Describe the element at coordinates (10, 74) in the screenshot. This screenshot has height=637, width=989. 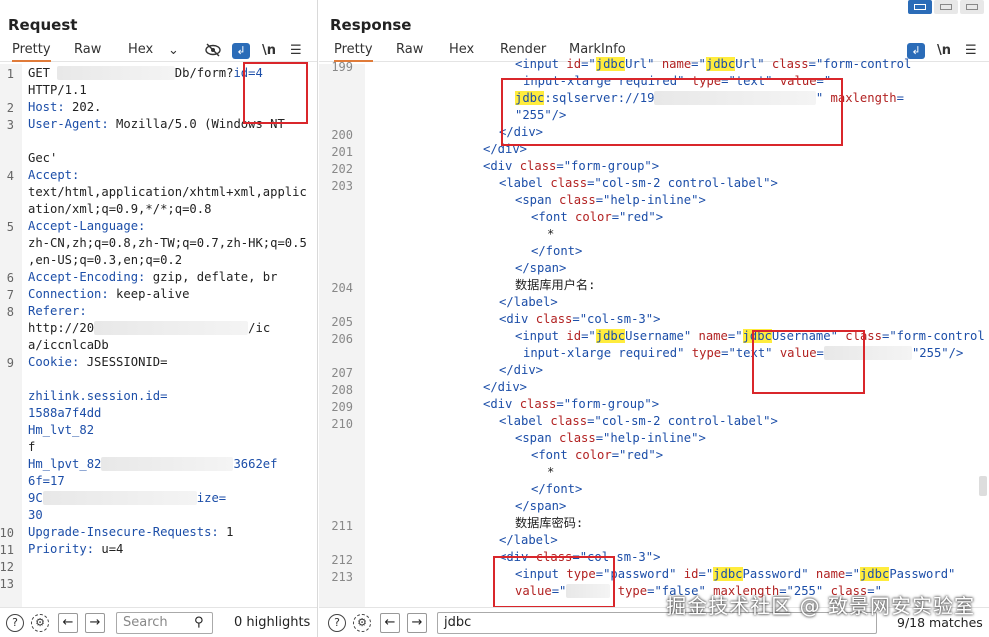
I see `request-line-number: 1` at that location.